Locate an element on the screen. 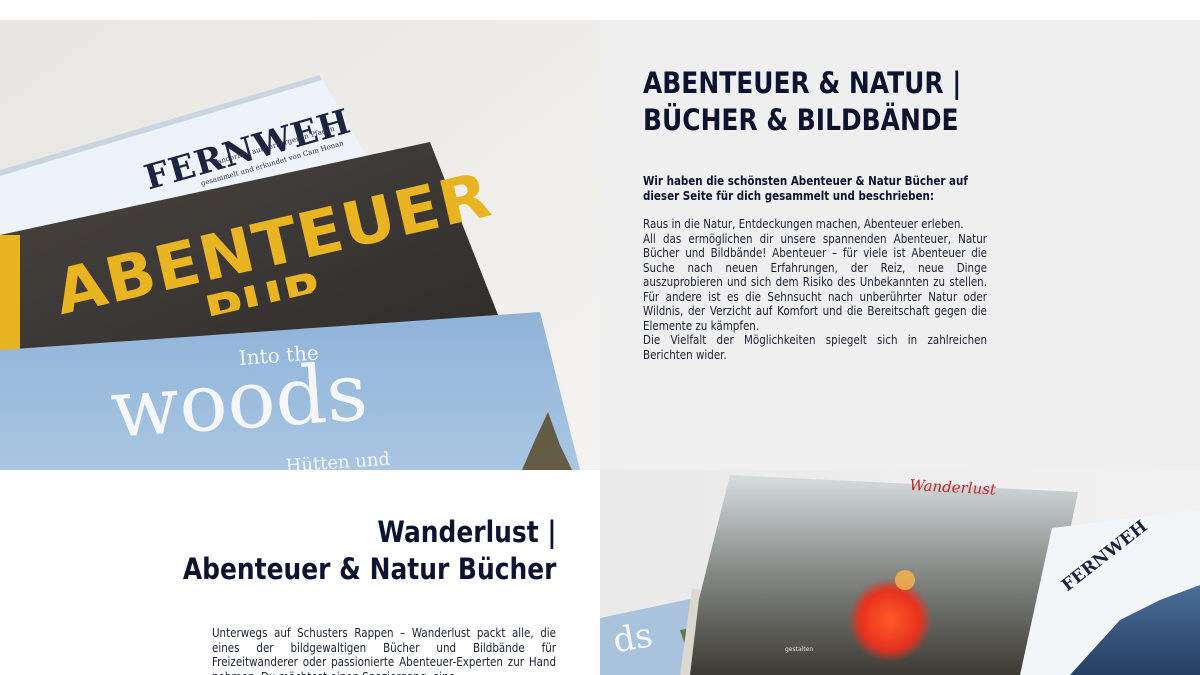 The height and width of the screenshot is (675, 1200). abenteuer-book-spine is located at coordinates (10, 292).